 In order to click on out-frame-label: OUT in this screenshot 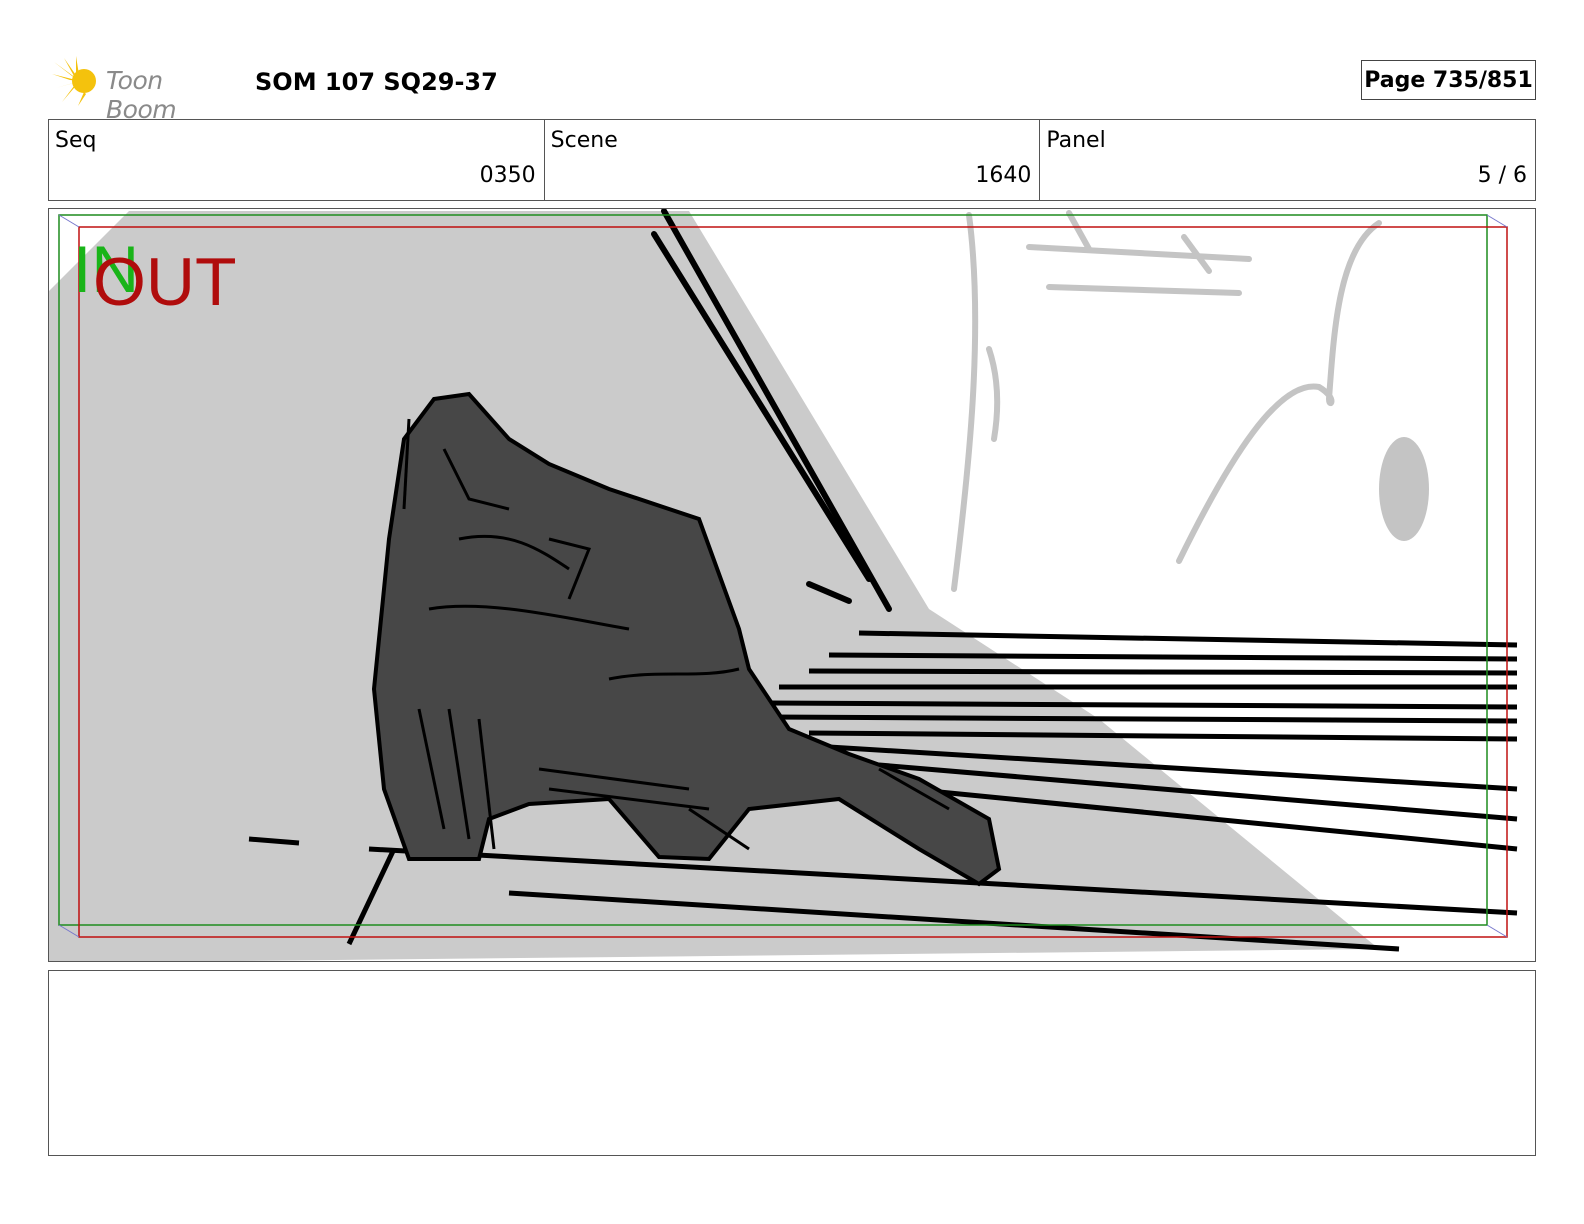, I will do `click(165, 282)`.